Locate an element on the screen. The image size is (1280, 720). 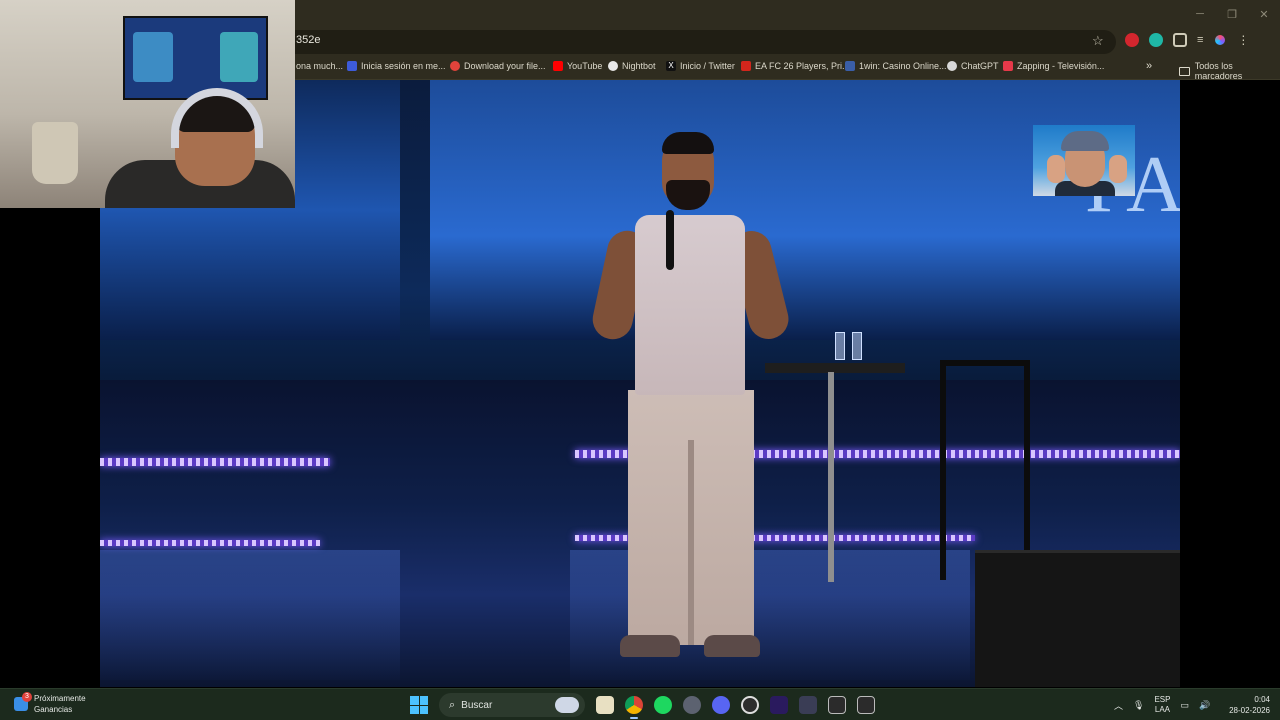
clock-time: 0:04 is located at coordinates (1262, 699).